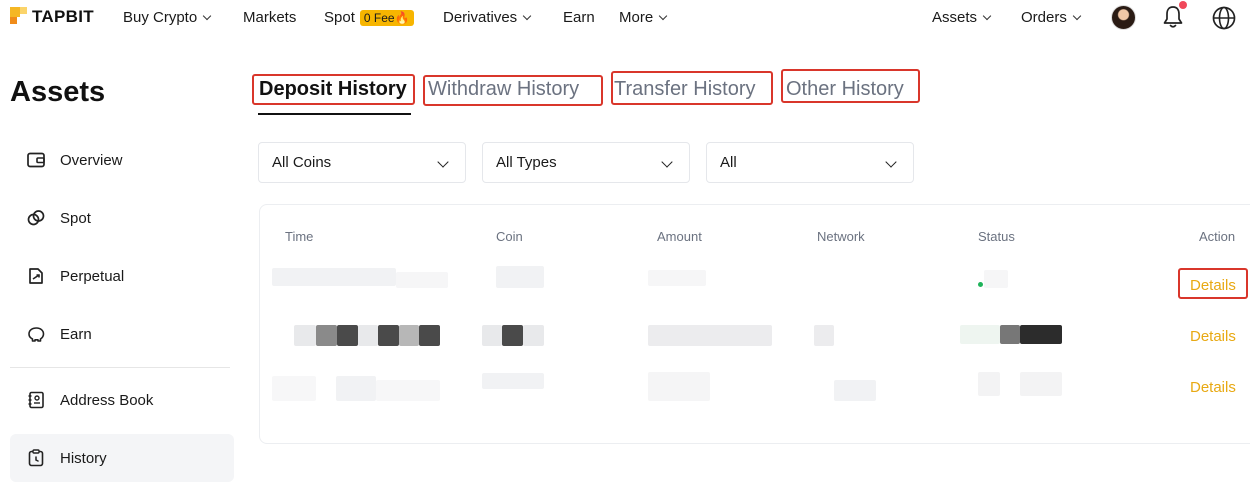  I want to click on coins-icon, so click(36, 218).